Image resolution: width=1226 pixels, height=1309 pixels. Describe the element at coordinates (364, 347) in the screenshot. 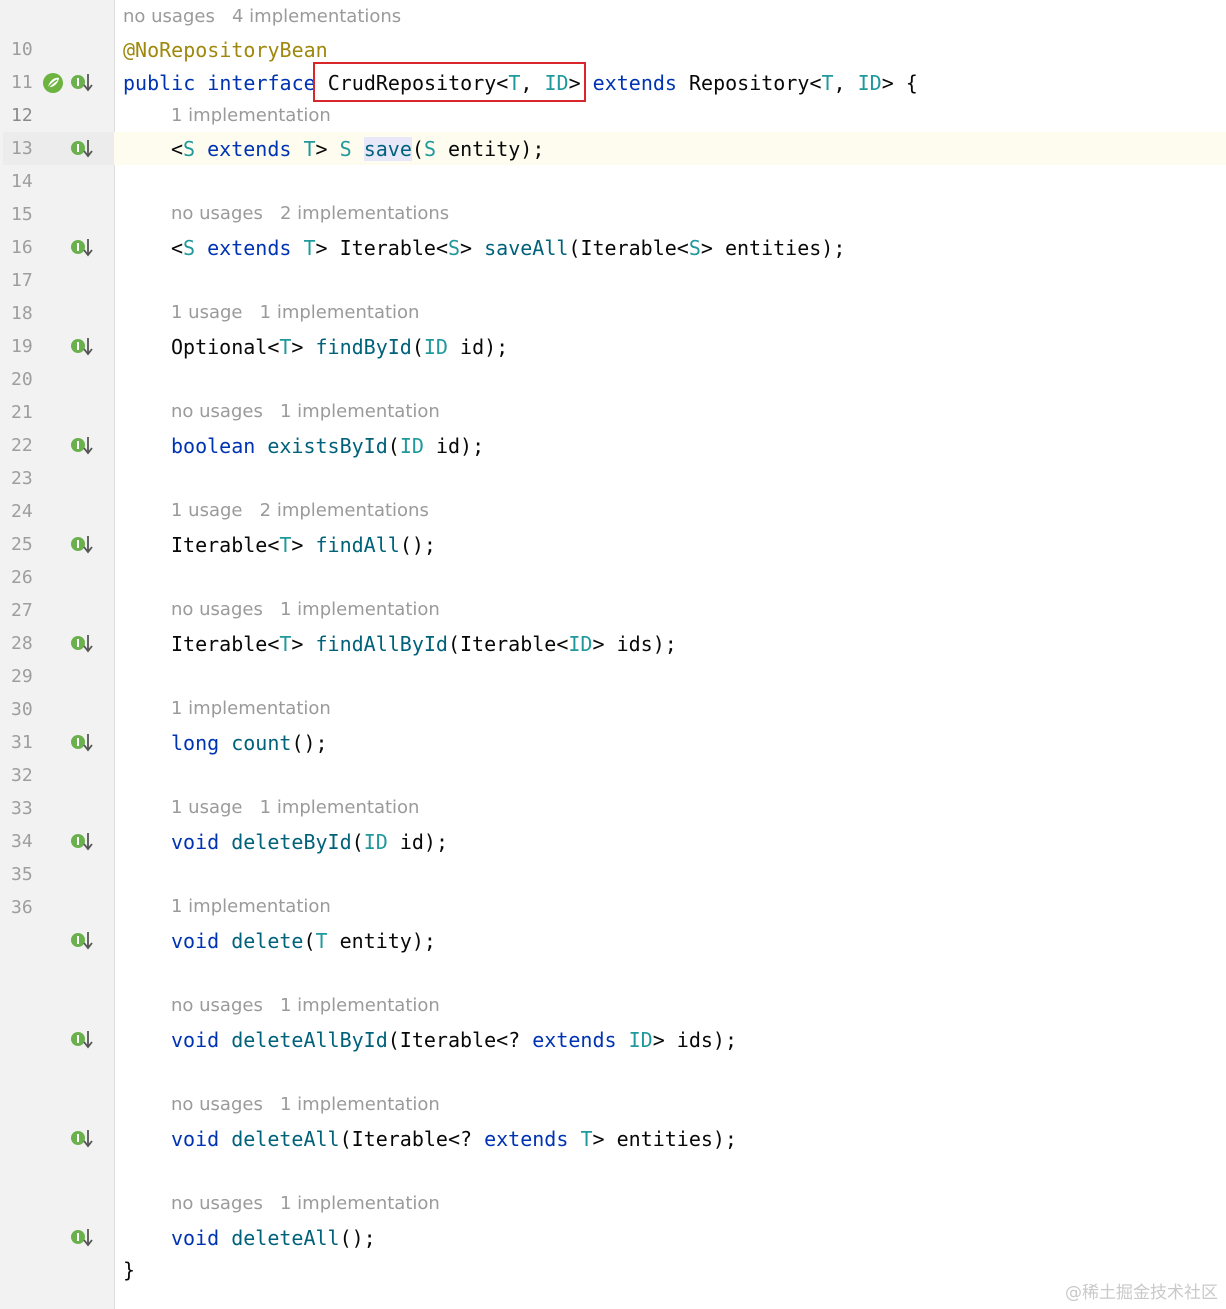

I see `method-name: findById` at that location.